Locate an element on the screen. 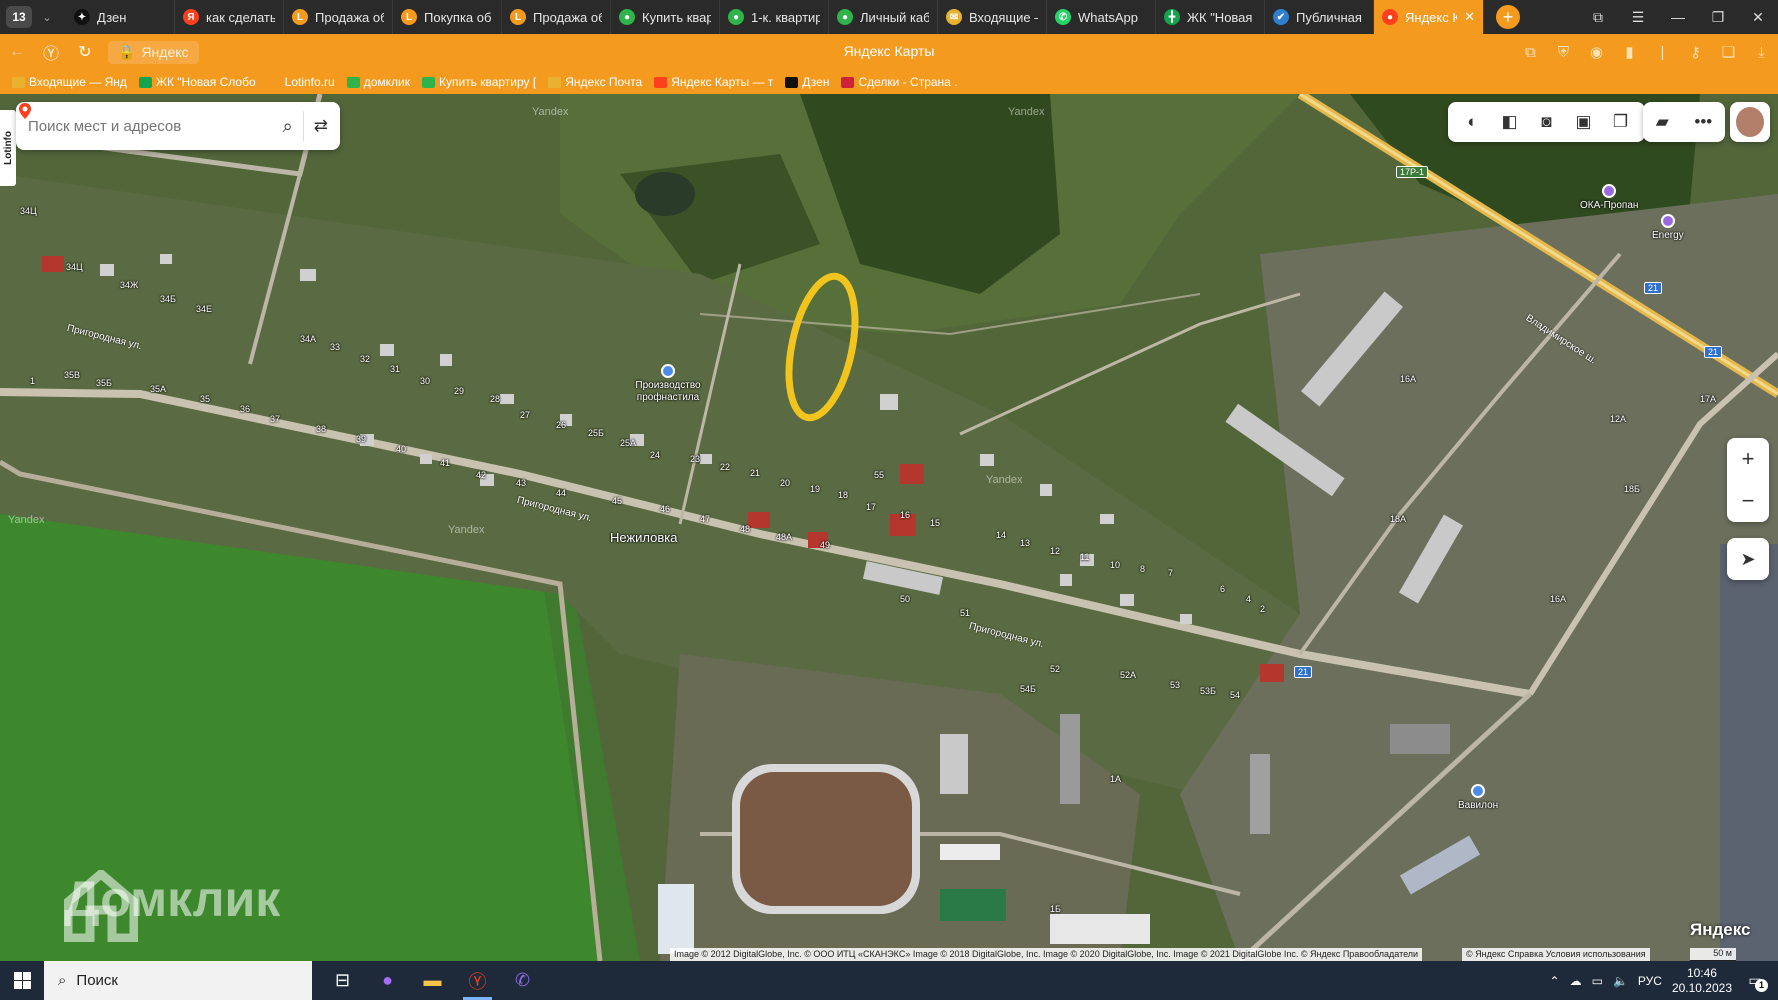  volume-icon: 🔈 is located at coordinates (1620, 981).